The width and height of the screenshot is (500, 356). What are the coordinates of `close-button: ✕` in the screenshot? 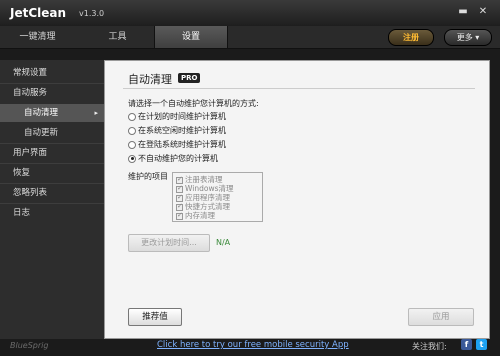 It's located at (483, 12).